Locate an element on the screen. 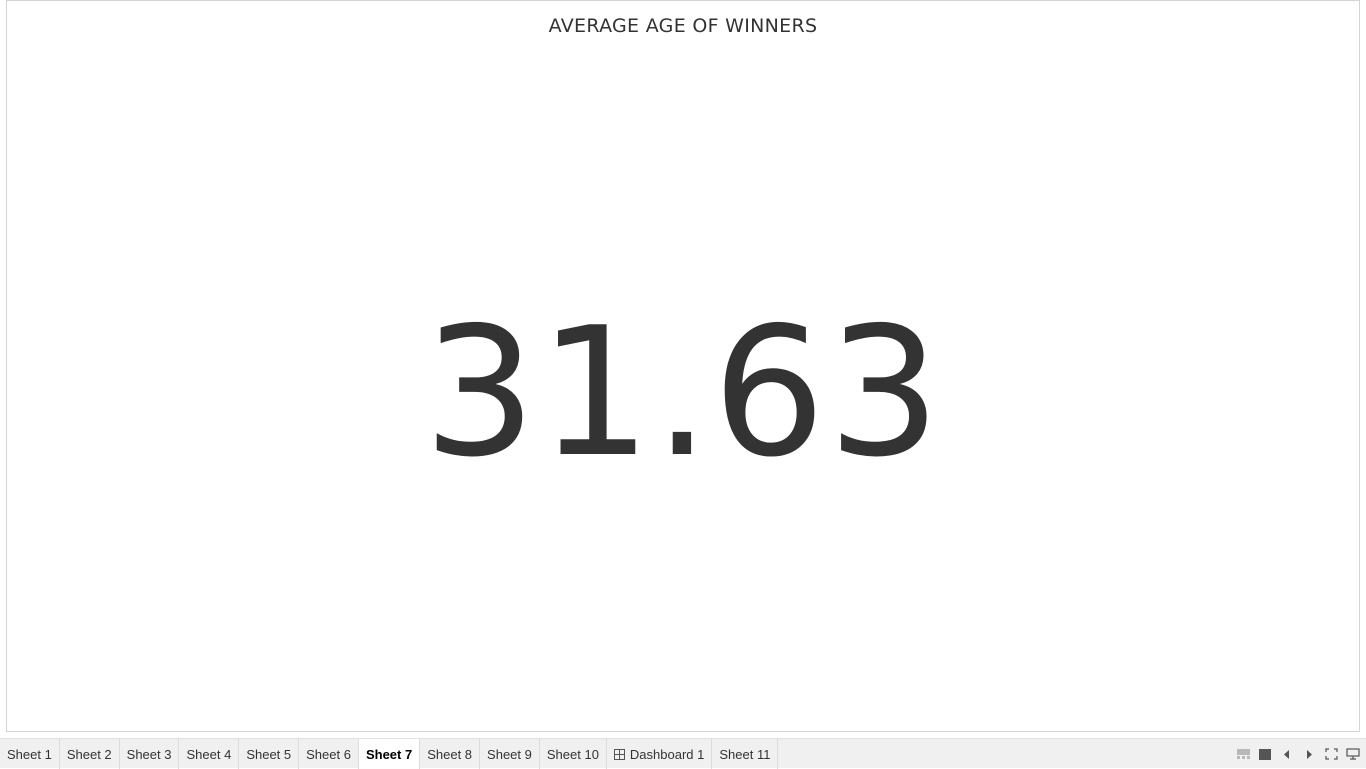 The image size is (1366, 769). tab-label: Sheet 9 is located at coordinates (509, 754).